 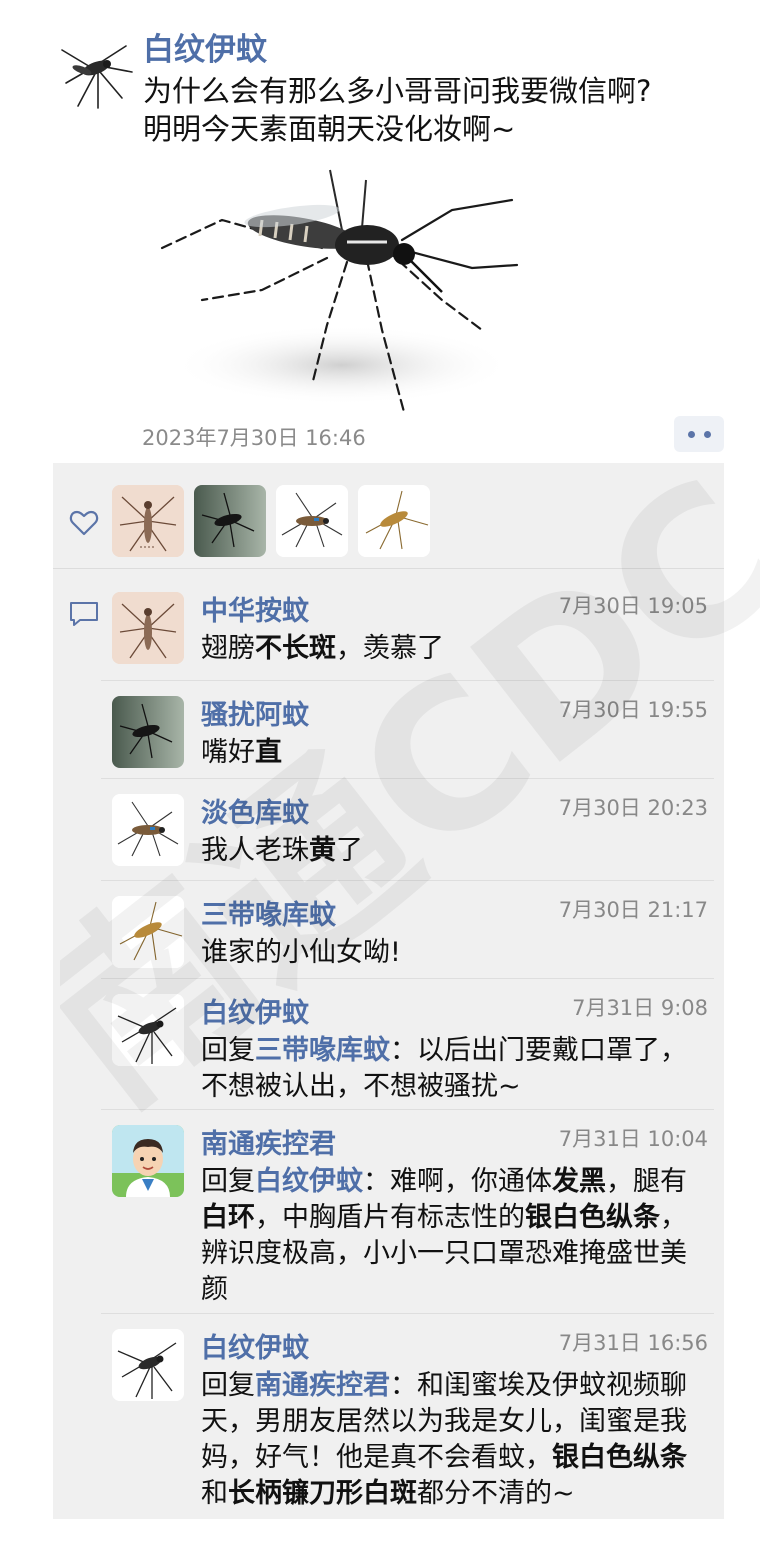 I want to click on post-author-name: 白纹伊蚊, so click(x=205, y=46).